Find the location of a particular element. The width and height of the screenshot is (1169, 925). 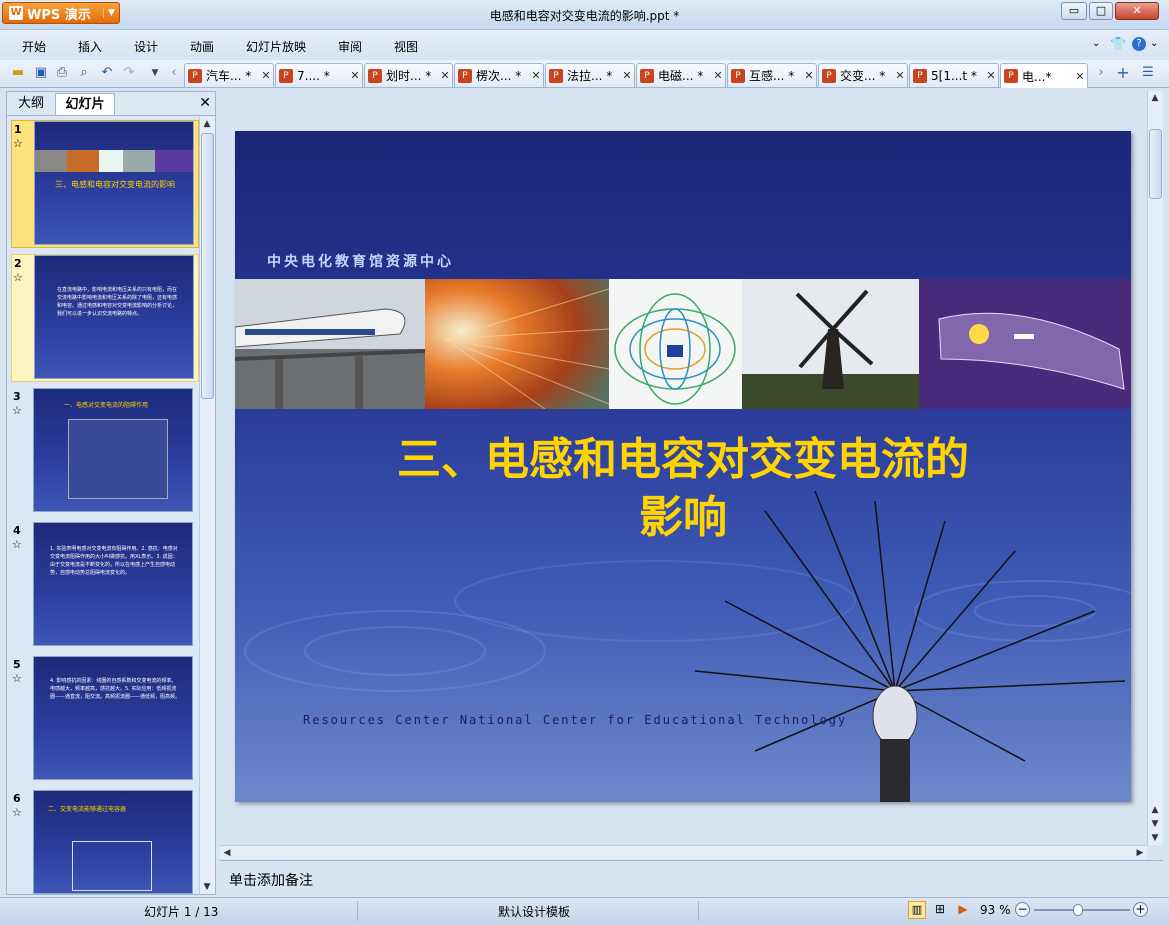

menu-design: 设计 is located at coordinates (146, 46).